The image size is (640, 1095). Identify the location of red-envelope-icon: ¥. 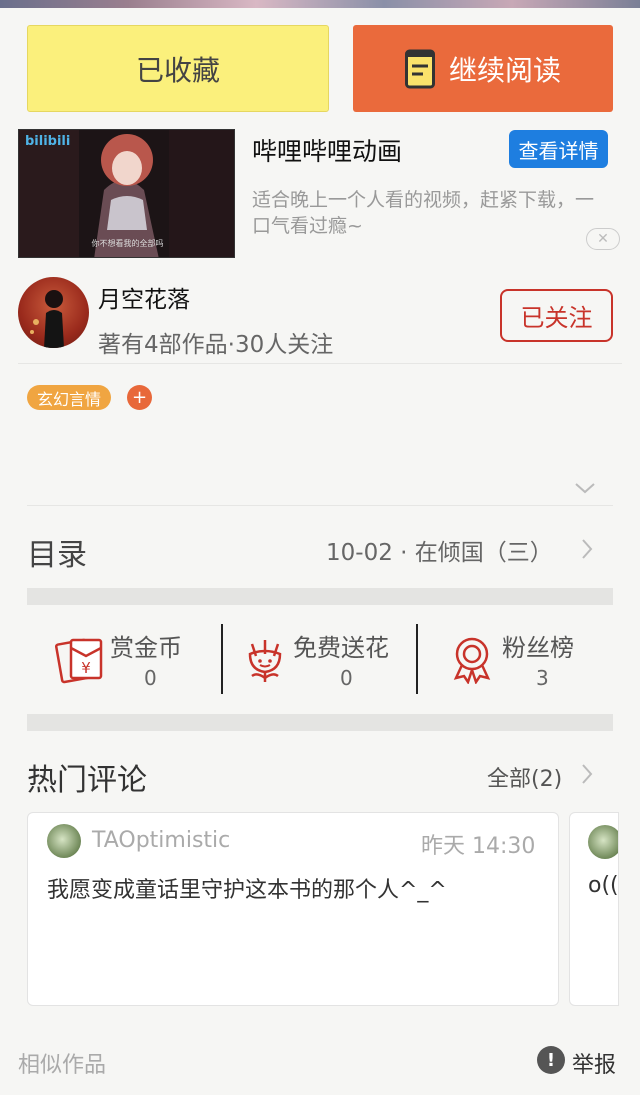
(79, 659).